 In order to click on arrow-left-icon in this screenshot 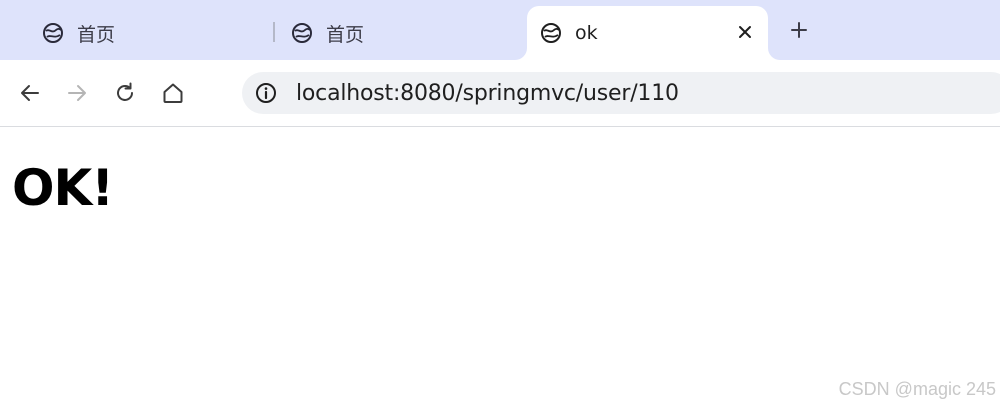, I will do `click(30, 93)`.